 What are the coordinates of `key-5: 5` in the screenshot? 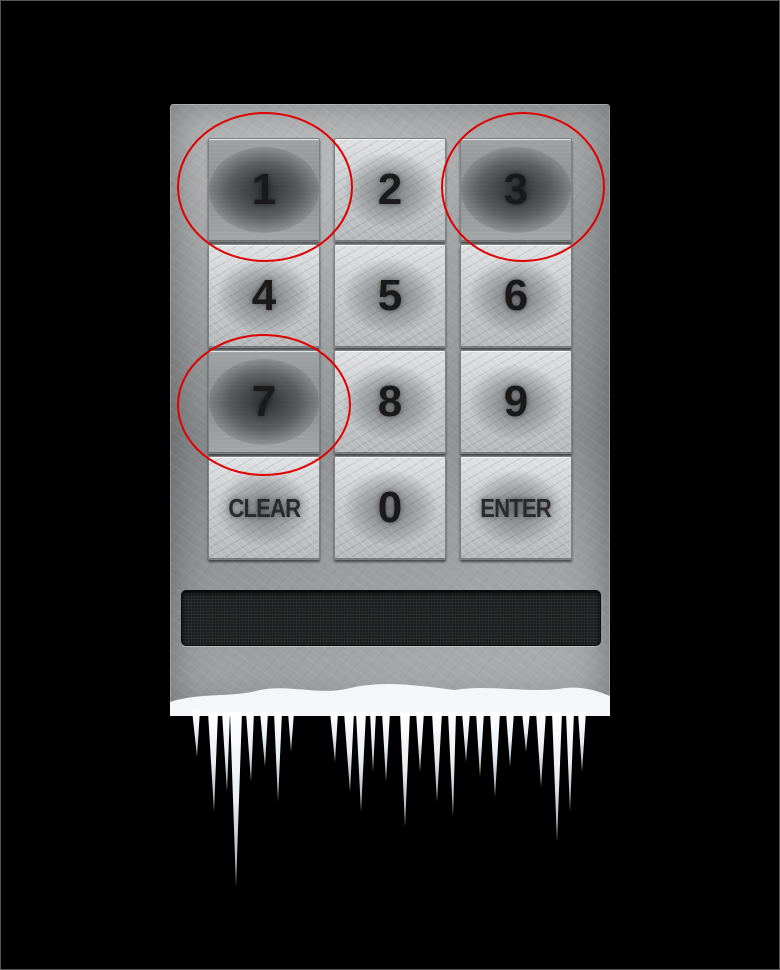 It's located at (390, 296).